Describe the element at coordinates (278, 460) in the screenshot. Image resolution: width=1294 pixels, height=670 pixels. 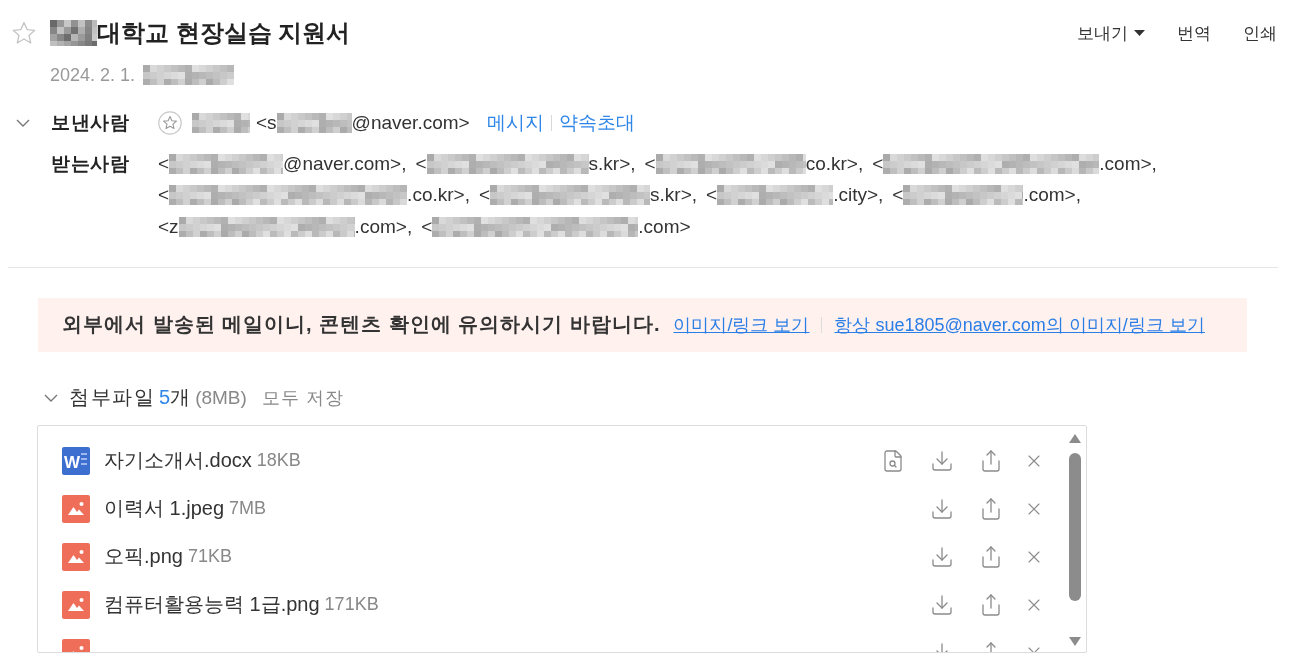
I see `file-size: 18KB` at that location.